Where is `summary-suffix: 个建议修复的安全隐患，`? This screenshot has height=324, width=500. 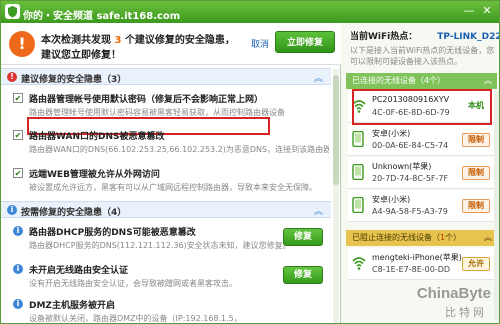
summary-suffix: 个建议修复的安全隐患， is located at coordinates (179, 40).